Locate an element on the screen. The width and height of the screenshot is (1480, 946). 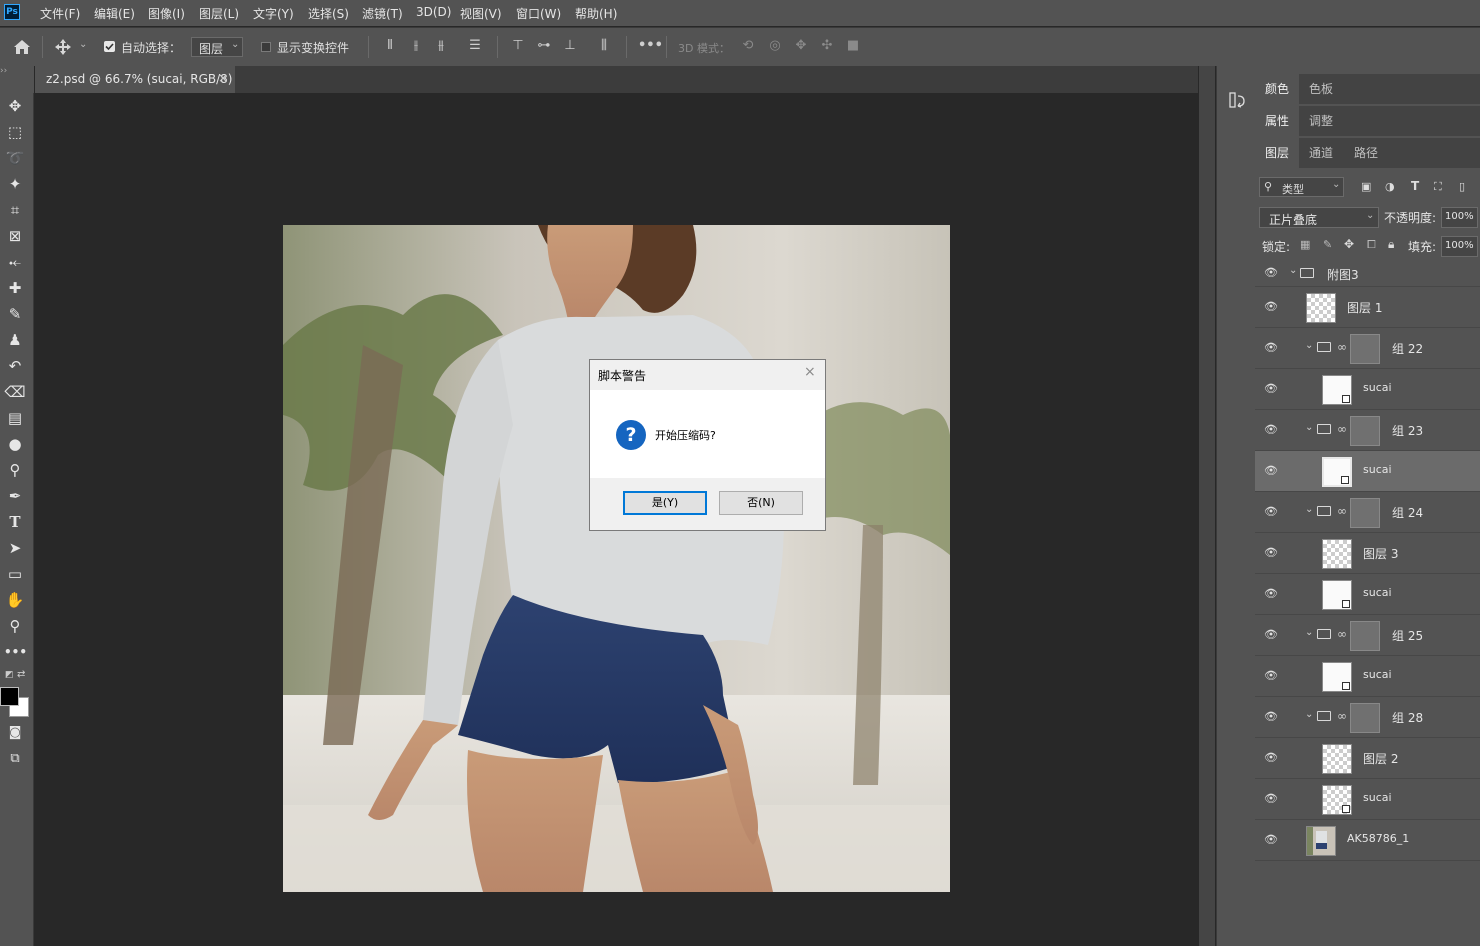
3d-scale-icon: ■ is located at coordinates (853, 46).